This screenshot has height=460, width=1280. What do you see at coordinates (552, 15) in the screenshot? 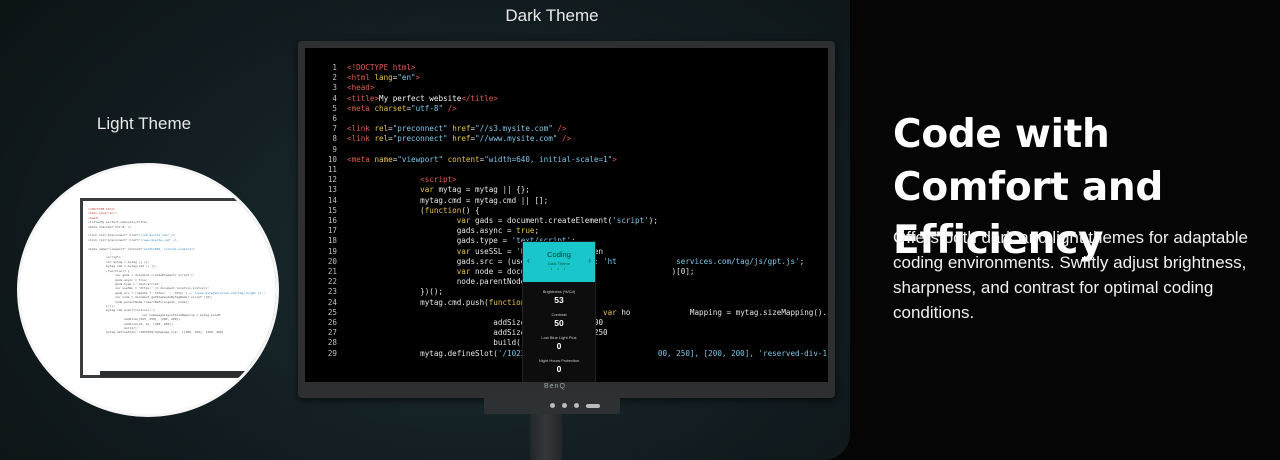
I see `dark-theme-label: Dark Theme` at bounding box center [552, 15].